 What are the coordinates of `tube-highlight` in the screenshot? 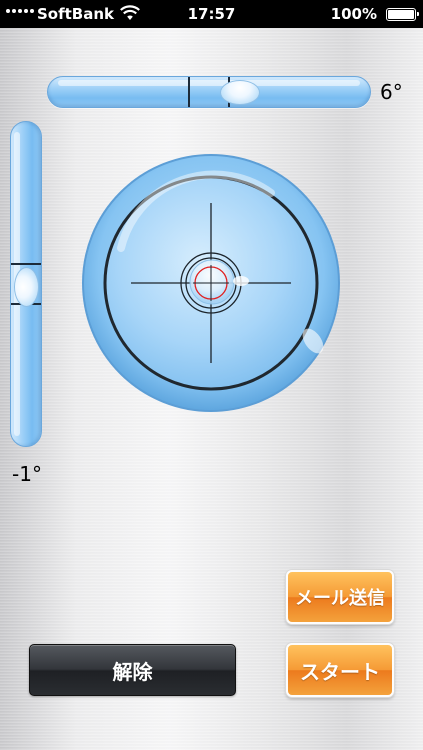 It's located at (209, 83).